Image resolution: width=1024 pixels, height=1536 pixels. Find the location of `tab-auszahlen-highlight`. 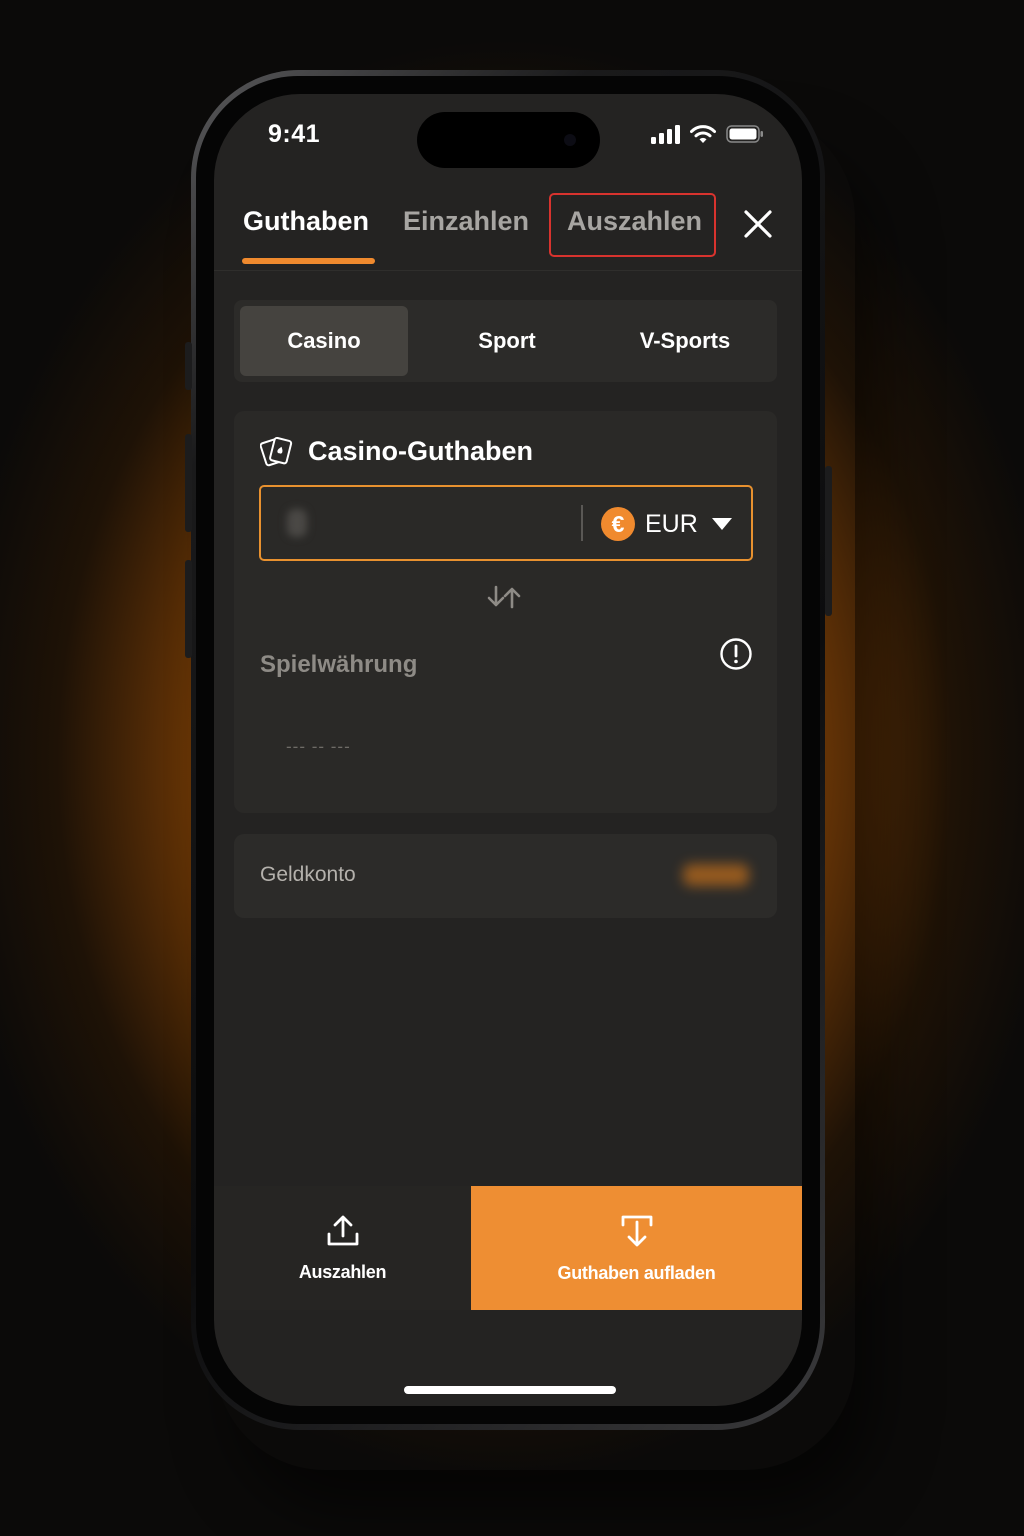

tab-auszahlen-highlight is located at coordinates (632, 225).